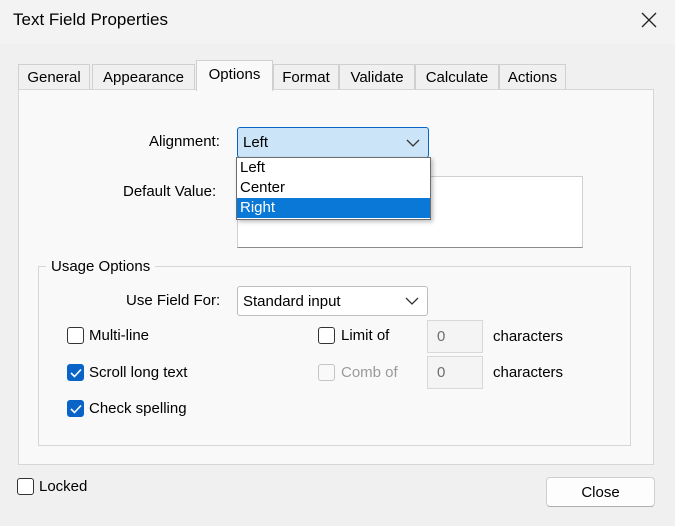 The width and height of the screenshot is (675, 526). I want to click on check-spelling-checkbox, so click(75, 408).